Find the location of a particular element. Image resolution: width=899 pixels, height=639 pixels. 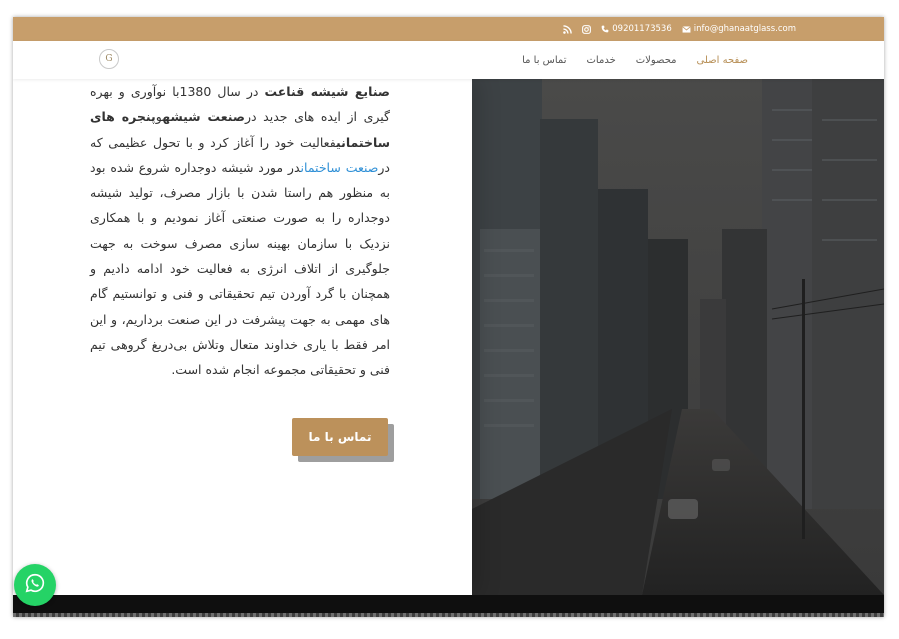

glass-industry-term: صنعت شیشه is located at coordinates (203, 117).